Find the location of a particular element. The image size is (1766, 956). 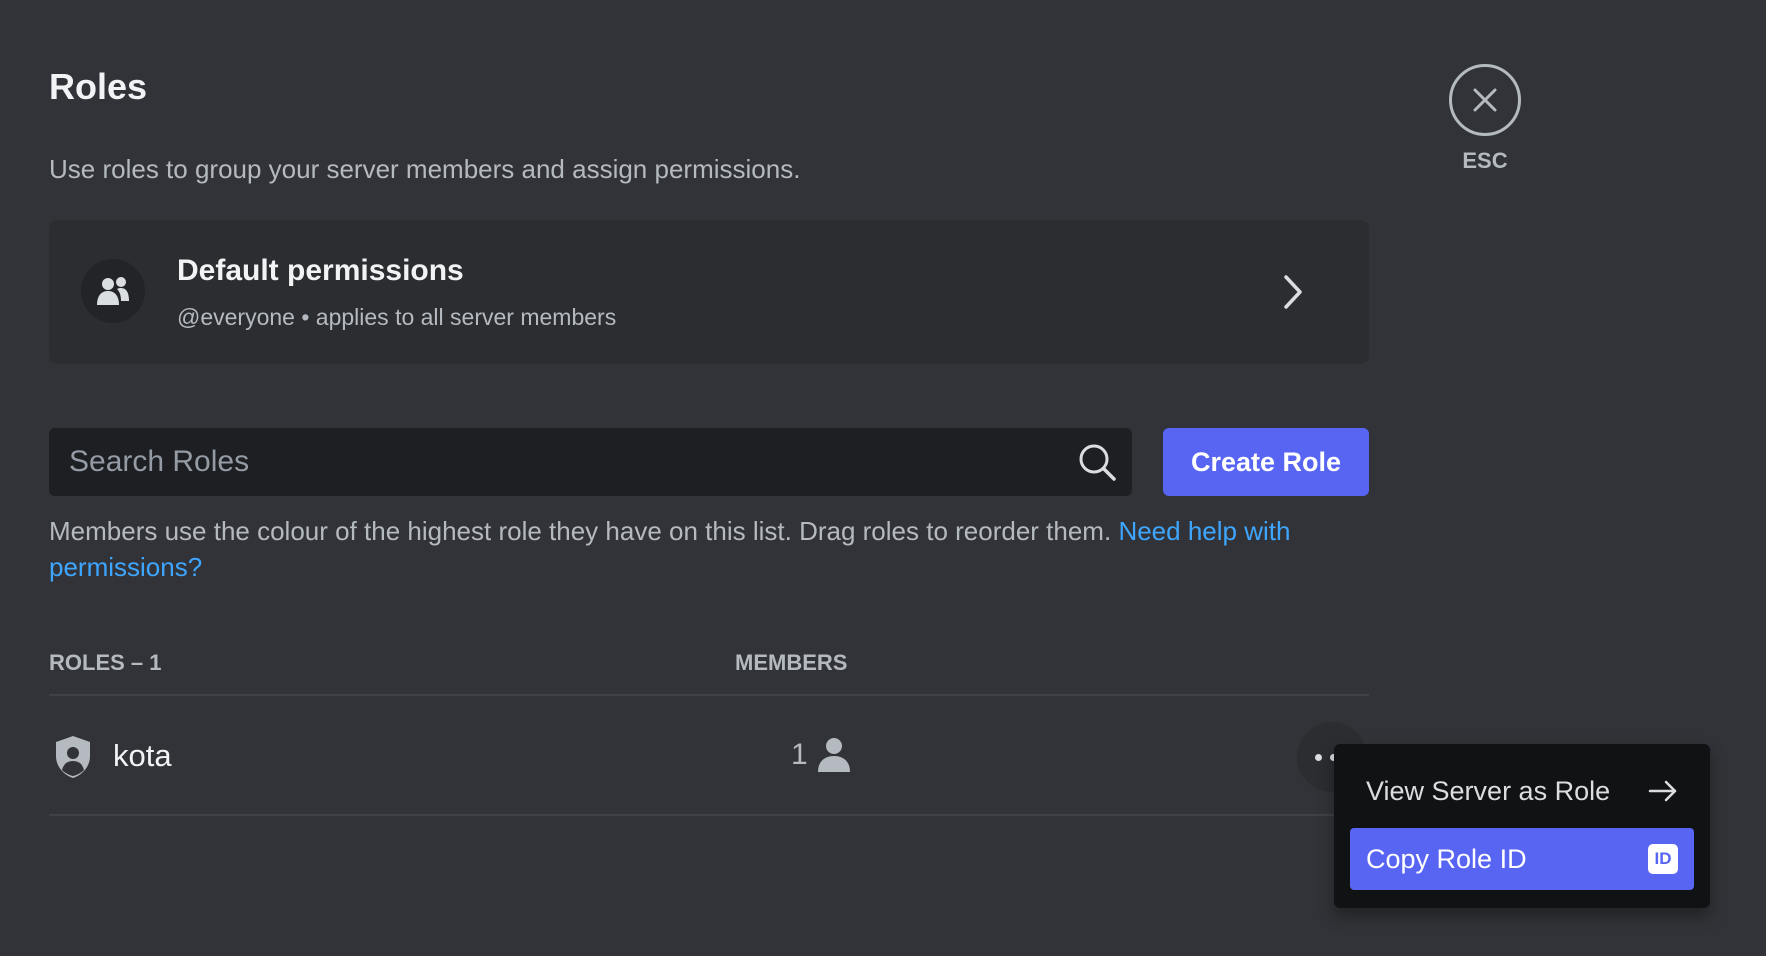

header-divider is located at coordinates (709, 695).